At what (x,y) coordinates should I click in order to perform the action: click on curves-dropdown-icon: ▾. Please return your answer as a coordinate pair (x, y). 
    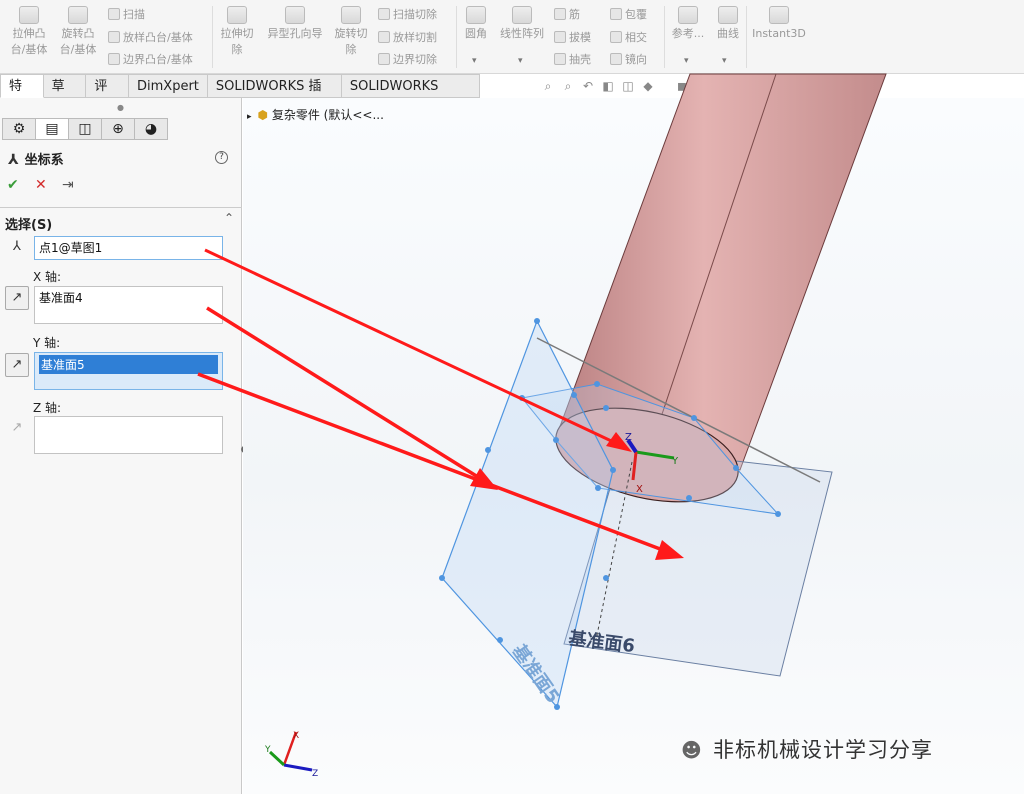
    Looking at the image, I should click on (724, 61).